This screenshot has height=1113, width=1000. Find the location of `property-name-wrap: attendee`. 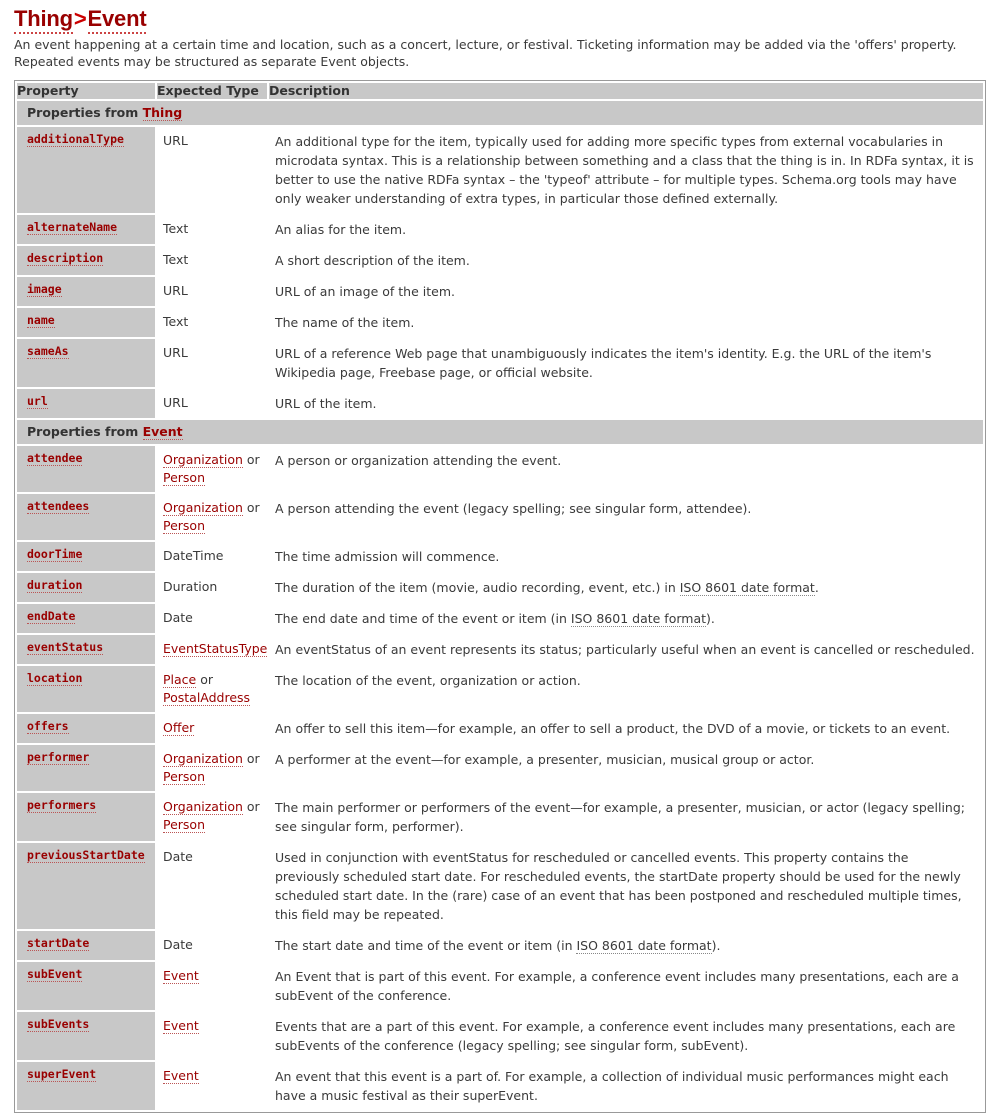

property-name-wrap: attendee is located at coordinates (86, 458).